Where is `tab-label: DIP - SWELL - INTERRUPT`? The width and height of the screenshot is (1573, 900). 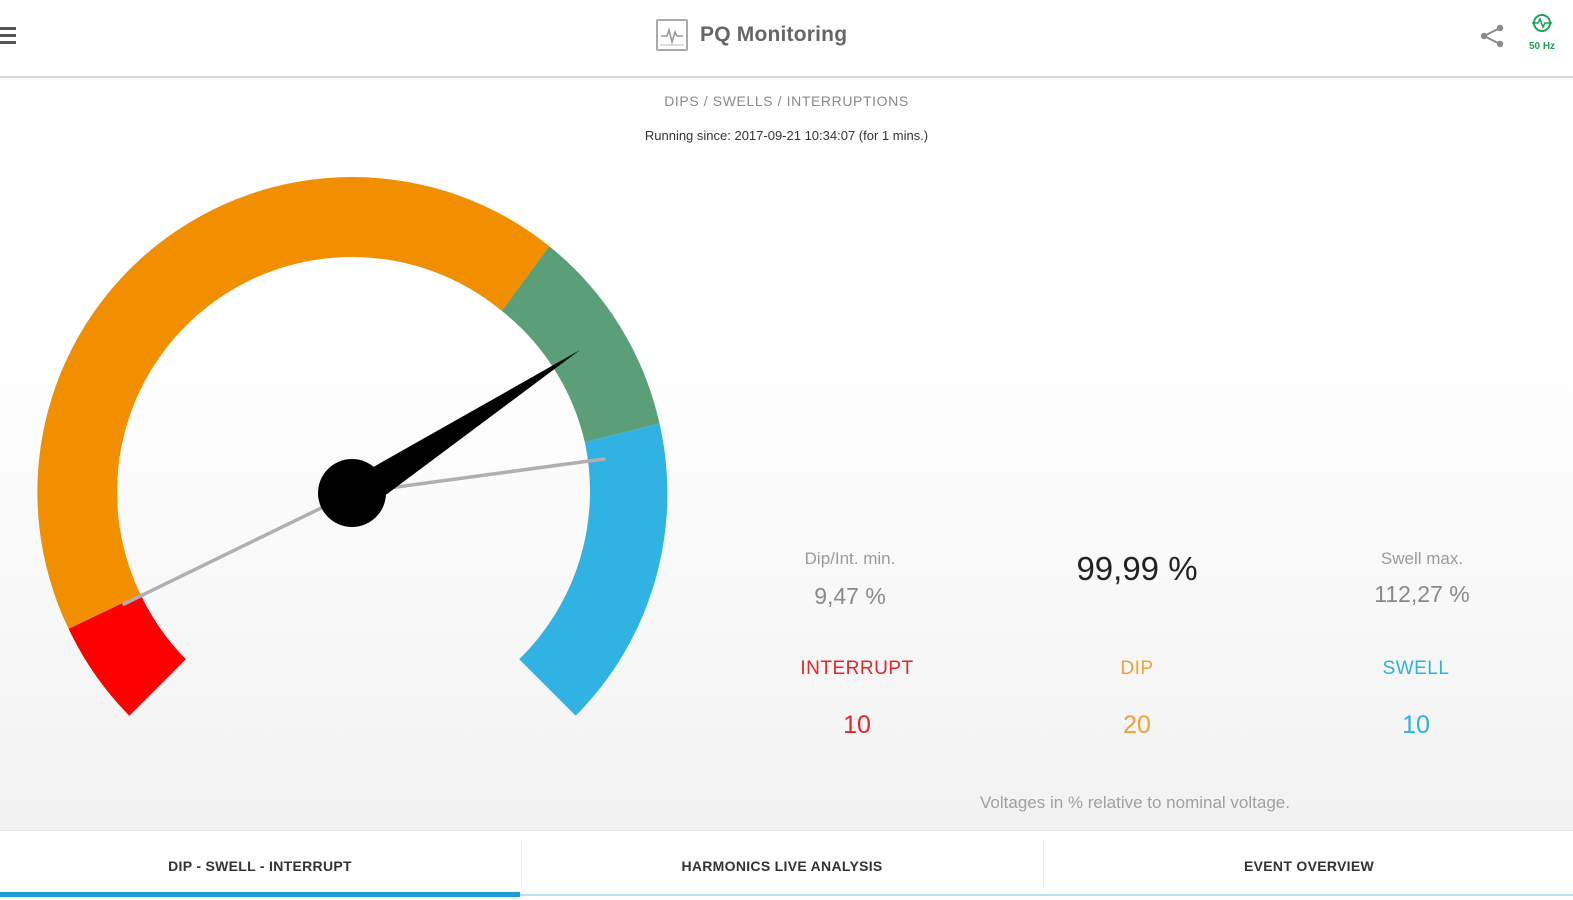 tab-label: DIP - SWELL - INTERRUPT is located at coordinates (260, 866).